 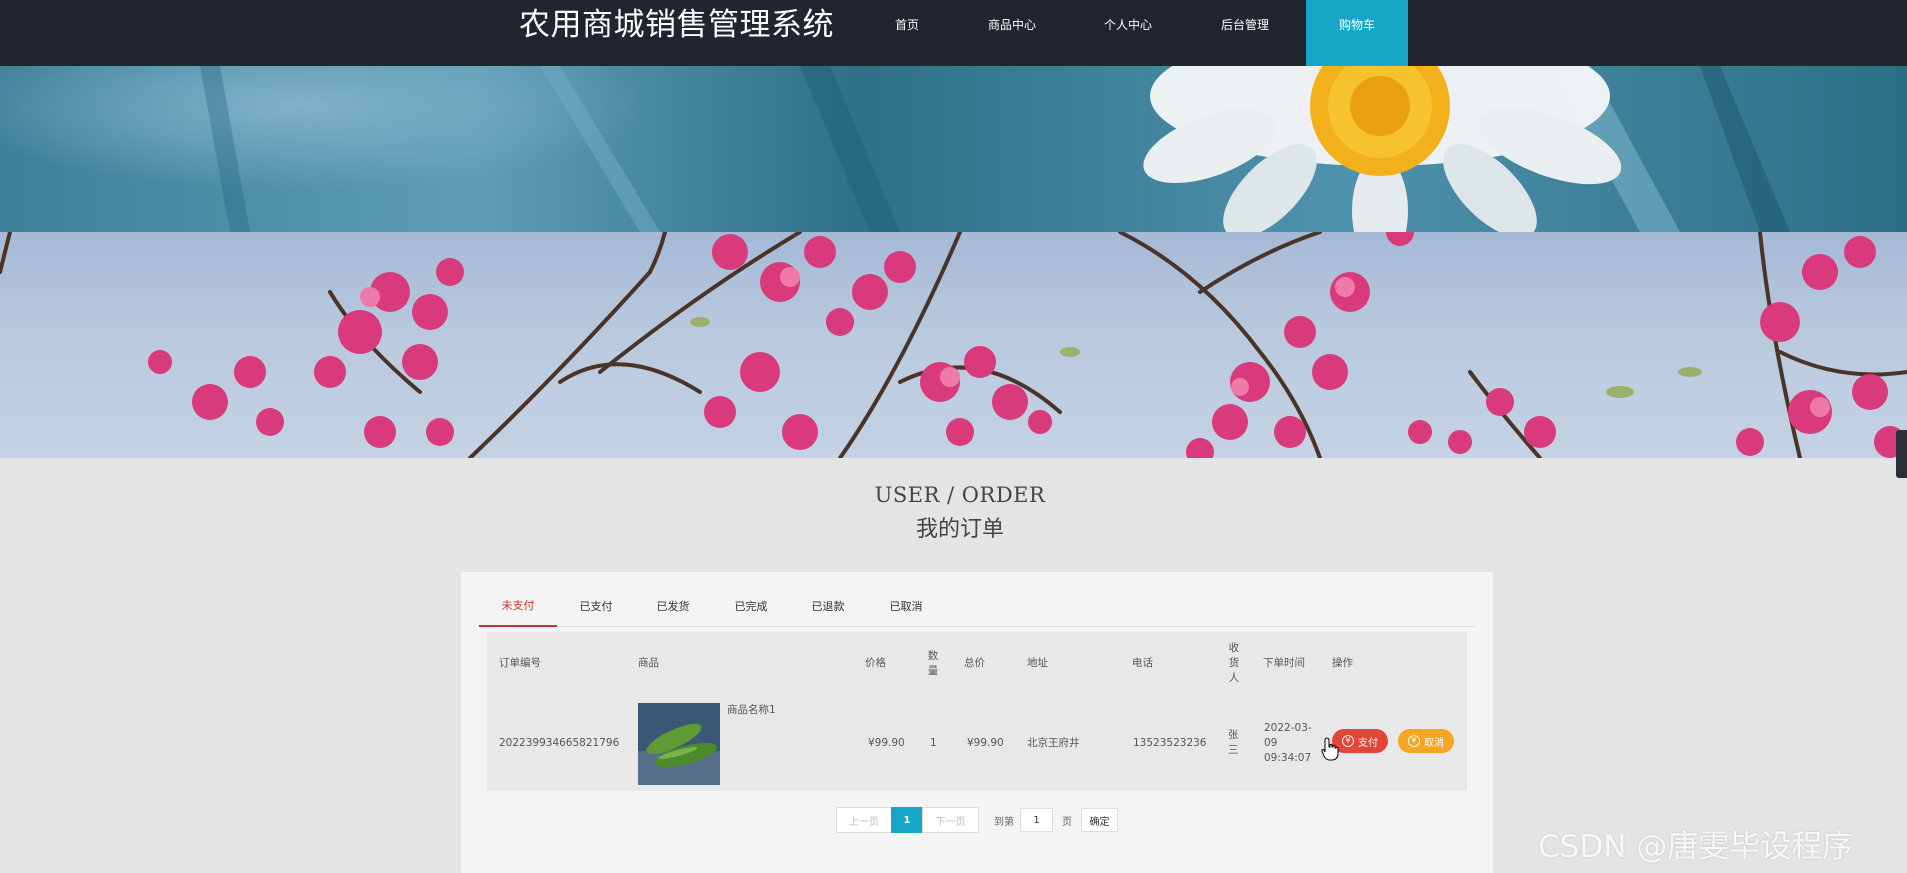 What do you see at coordinates (751, 605) in the screenshot?
I see `tab-completed: 已完成` at bounding box center [751, 605].